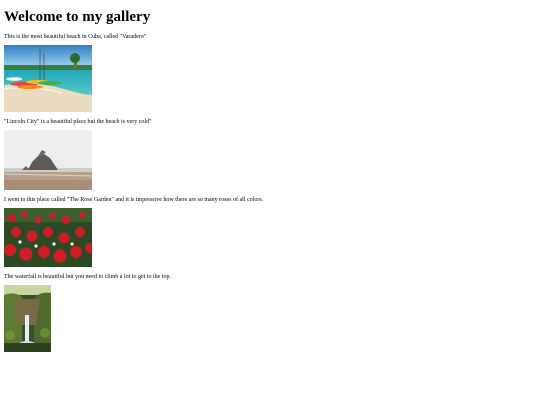 This screenshot has width=540, height=405. Describe the element at coordinates (48, 237) in the screenshot. I see `red-roses-photo` at that location.